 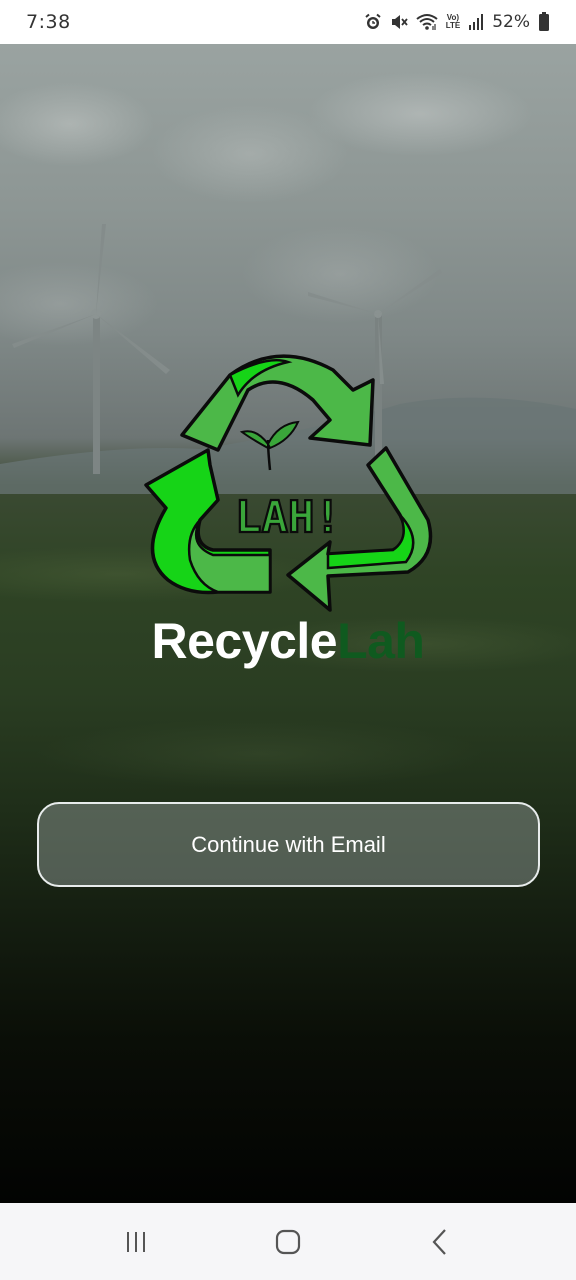 I want to click on system-nav-bar, so click(x=288, y=1241).